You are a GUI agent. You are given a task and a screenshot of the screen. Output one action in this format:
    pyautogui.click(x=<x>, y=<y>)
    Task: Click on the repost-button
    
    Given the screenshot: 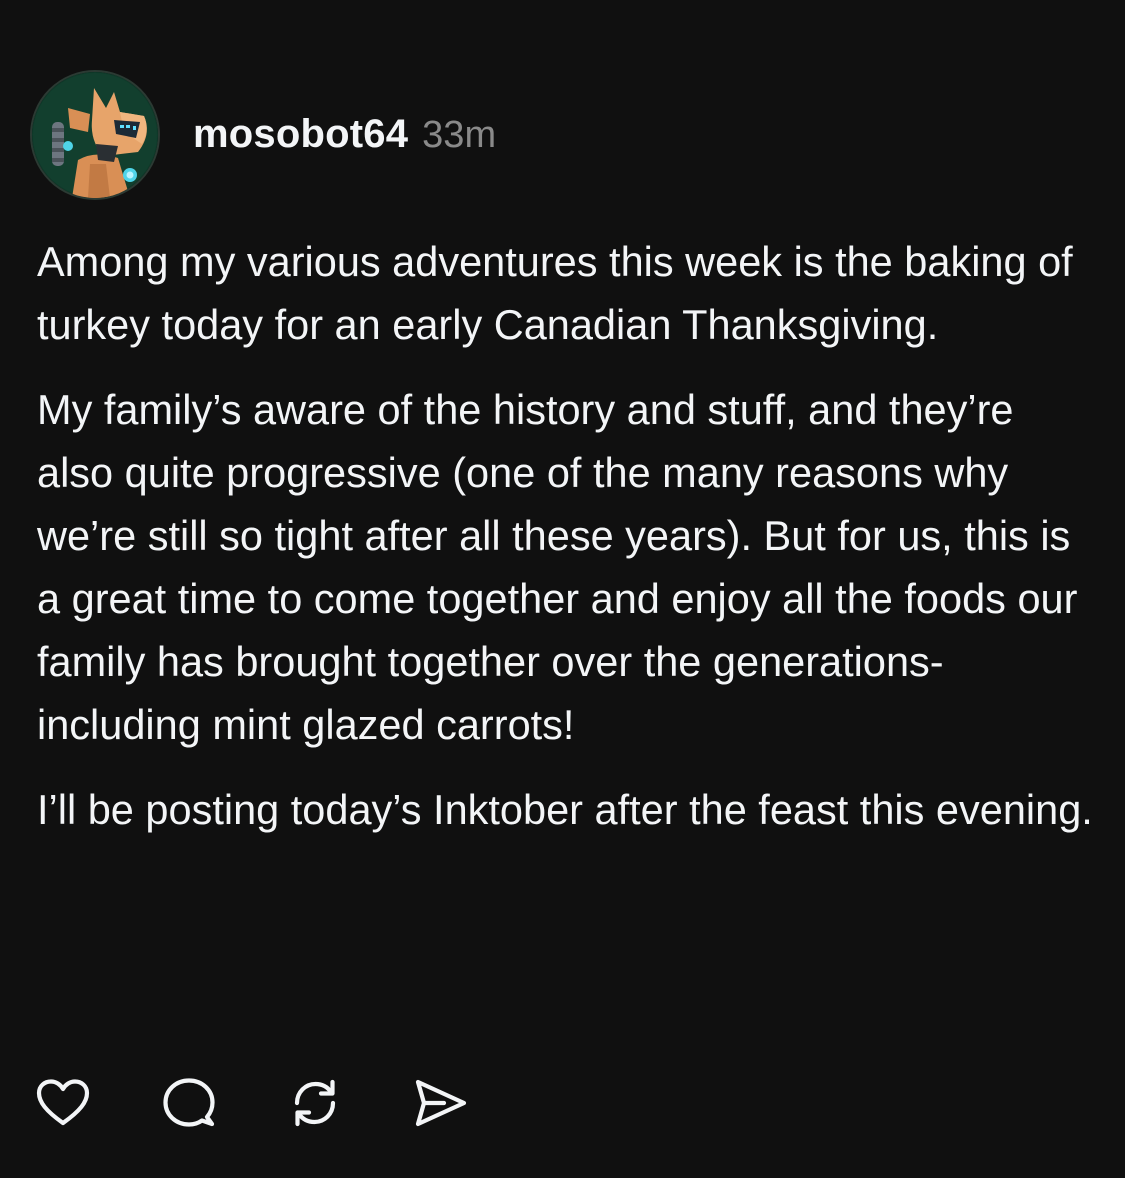 What is the action you would take?
    pyautogui.click(x=315, y=1103)
    